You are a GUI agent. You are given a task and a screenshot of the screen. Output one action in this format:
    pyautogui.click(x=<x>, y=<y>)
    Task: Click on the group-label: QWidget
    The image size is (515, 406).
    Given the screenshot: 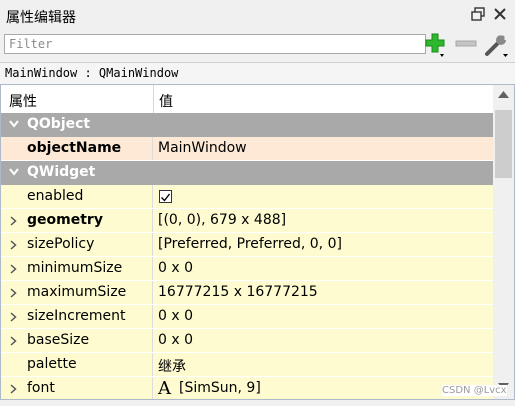 What is the action you would take?
    pyautogui.click(x=61, y=172)
    